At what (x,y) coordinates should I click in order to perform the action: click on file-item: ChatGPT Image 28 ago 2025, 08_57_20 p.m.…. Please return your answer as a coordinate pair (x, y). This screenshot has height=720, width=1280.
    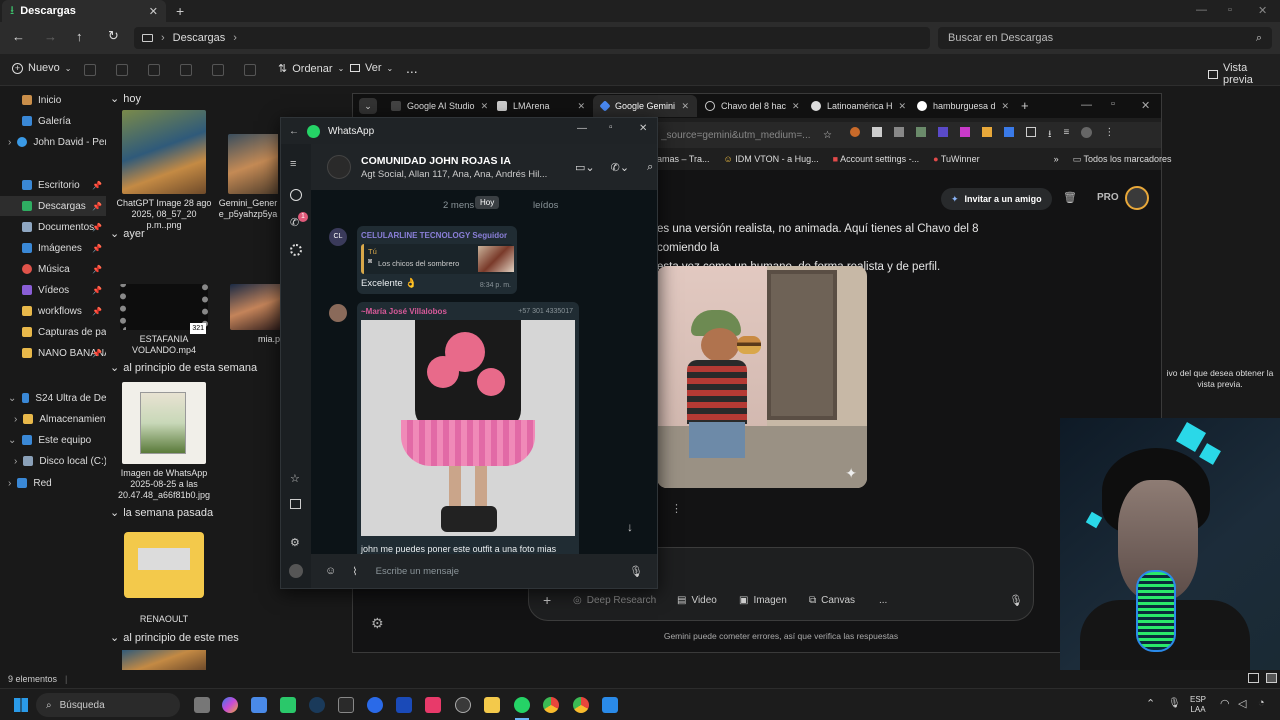
    Looking at the image, I should click on (164, 170).